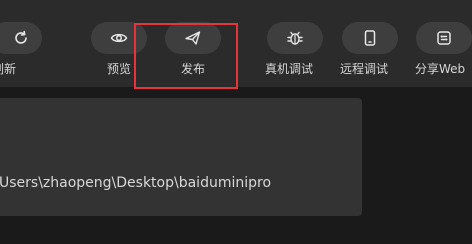  I want to click on refresh-icon, so click(21, 37).